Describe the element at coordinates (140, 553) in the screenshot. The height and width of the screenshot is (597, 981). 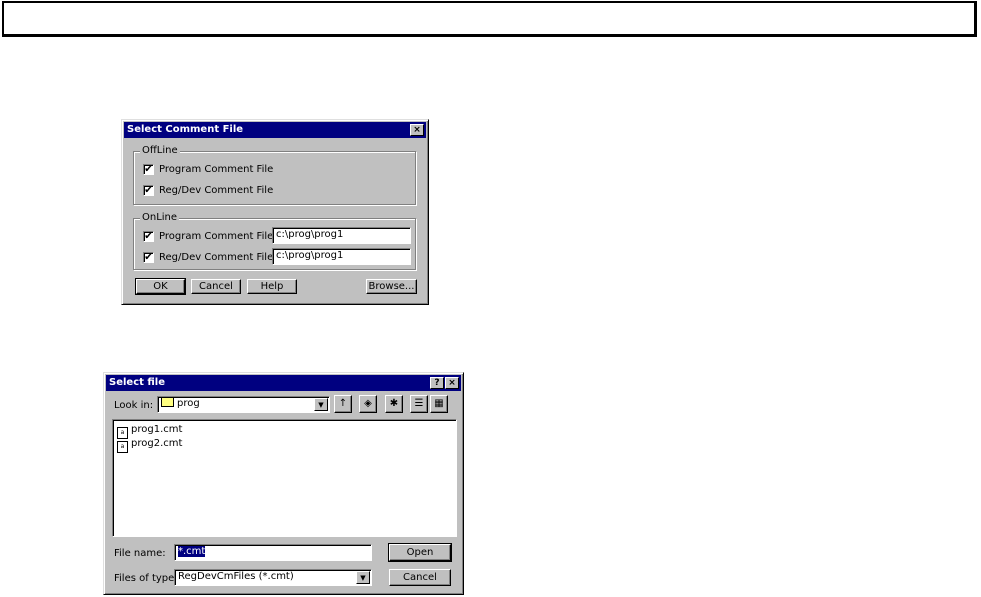
I see `file-name-label: File name:` at that location.